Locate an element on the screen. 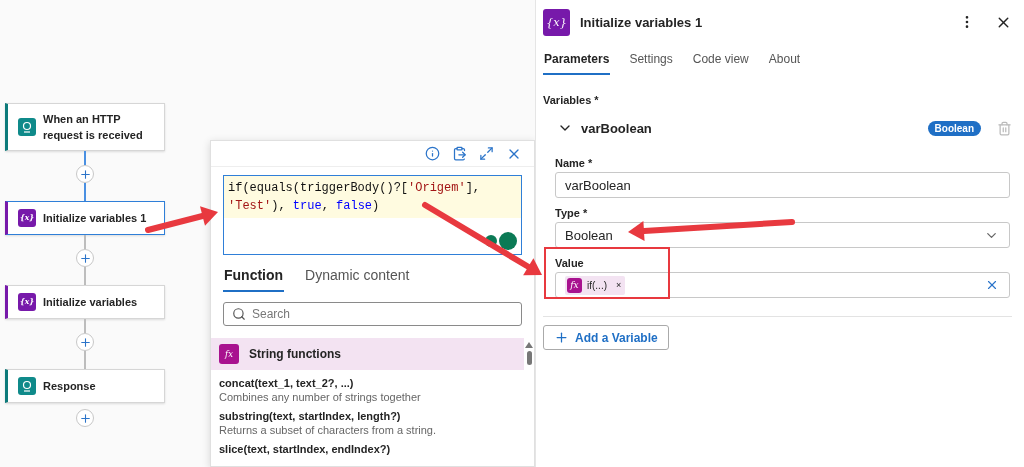  search-field: Search is located at coordinates (372, 314).